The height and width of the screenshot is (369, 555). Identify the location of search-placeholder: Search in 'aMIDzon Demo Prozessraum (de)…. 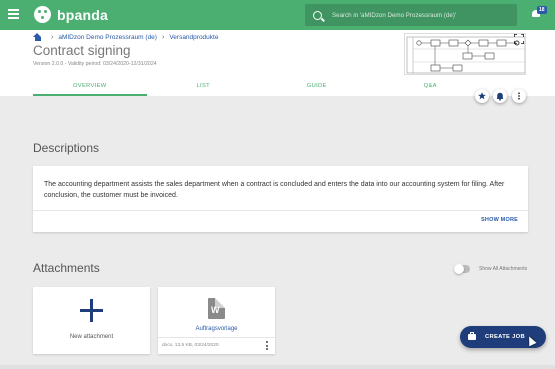
(394, 15).